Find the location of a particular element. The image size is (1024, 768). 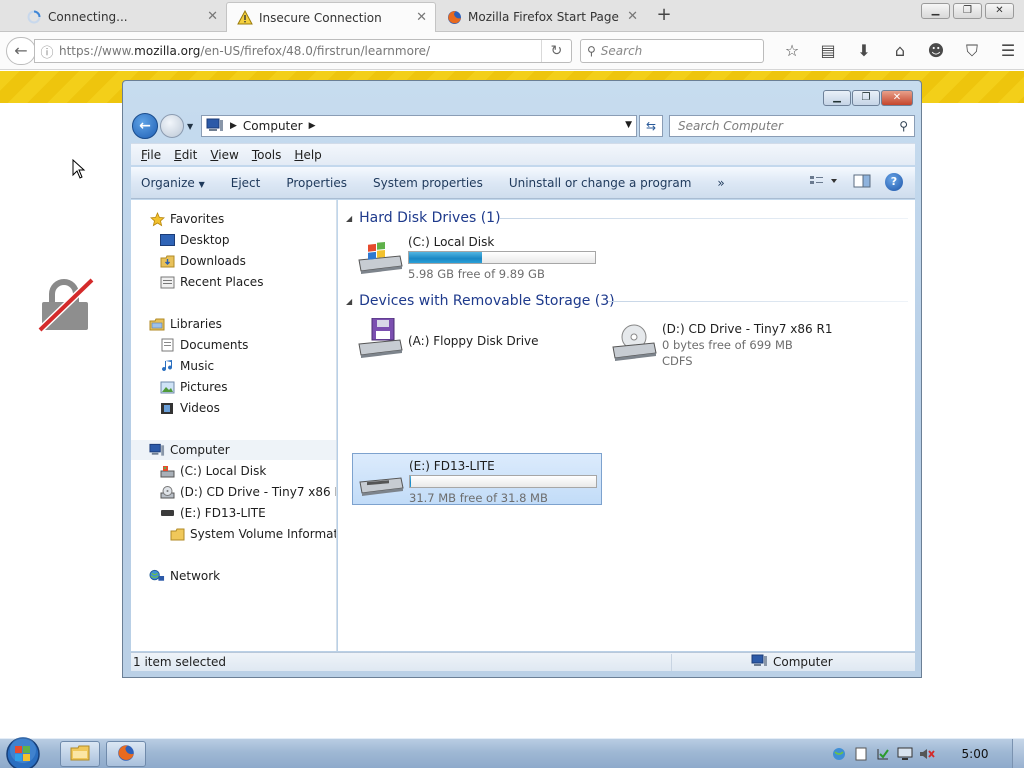

nav-music: Music is located at coordinates (186, 366).